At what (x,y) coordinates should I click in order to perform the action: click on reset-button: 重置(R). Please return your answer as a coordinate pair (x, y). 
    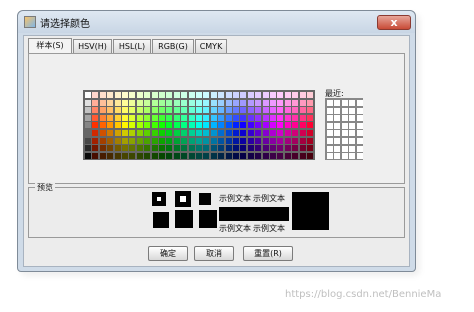
    Looking at the image, I should click on (268, 253).